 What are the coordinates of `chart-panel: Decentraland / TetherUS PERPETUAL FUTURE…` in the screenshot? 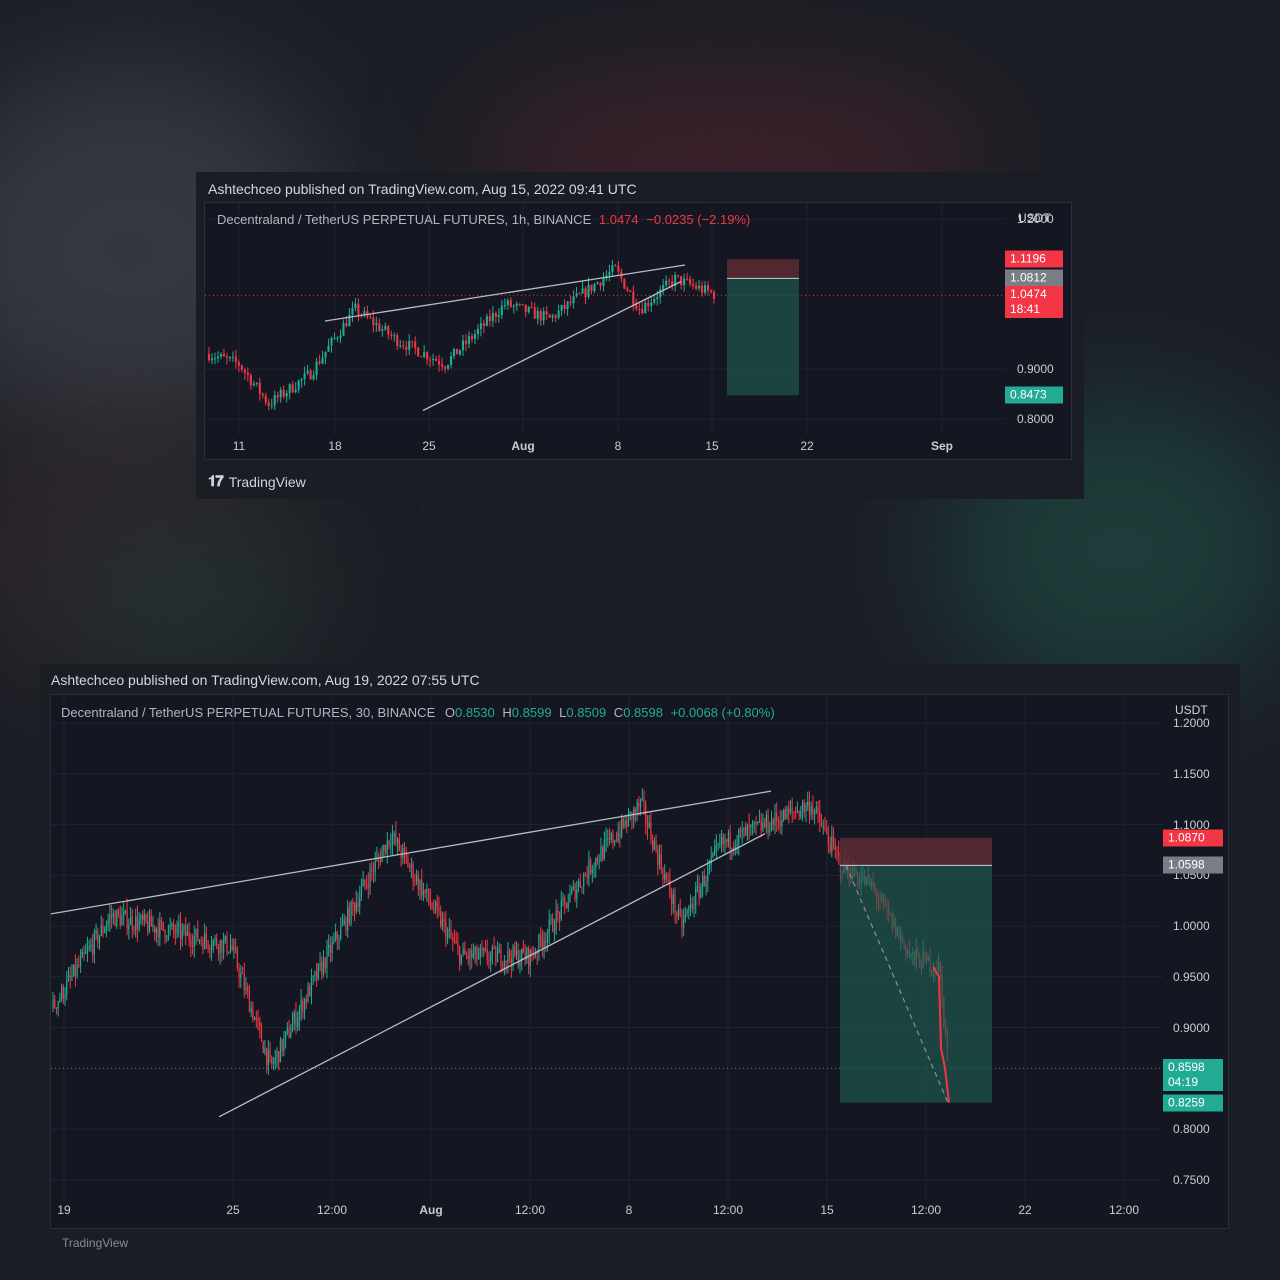 It's located at (638, 331).